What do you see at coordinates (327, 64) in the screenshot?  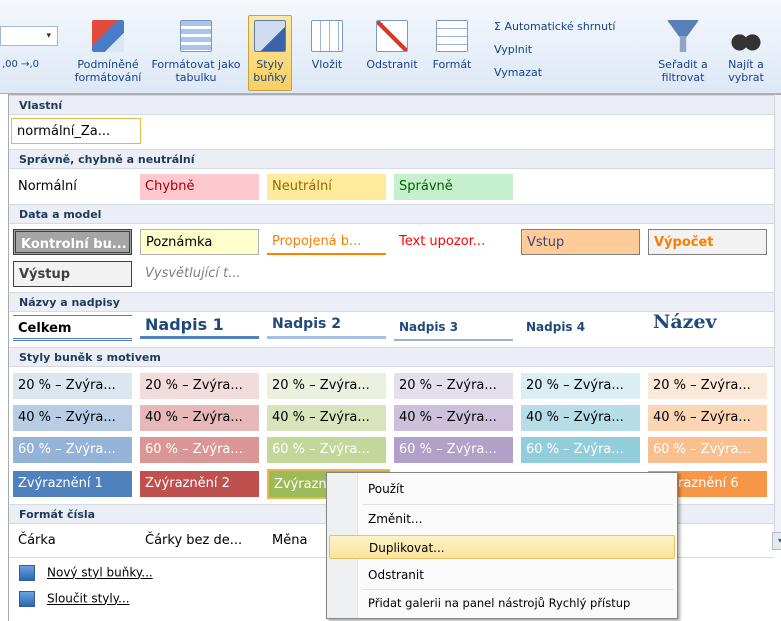 I see `insert-label: Vložit` at bounding box center [327, 64].